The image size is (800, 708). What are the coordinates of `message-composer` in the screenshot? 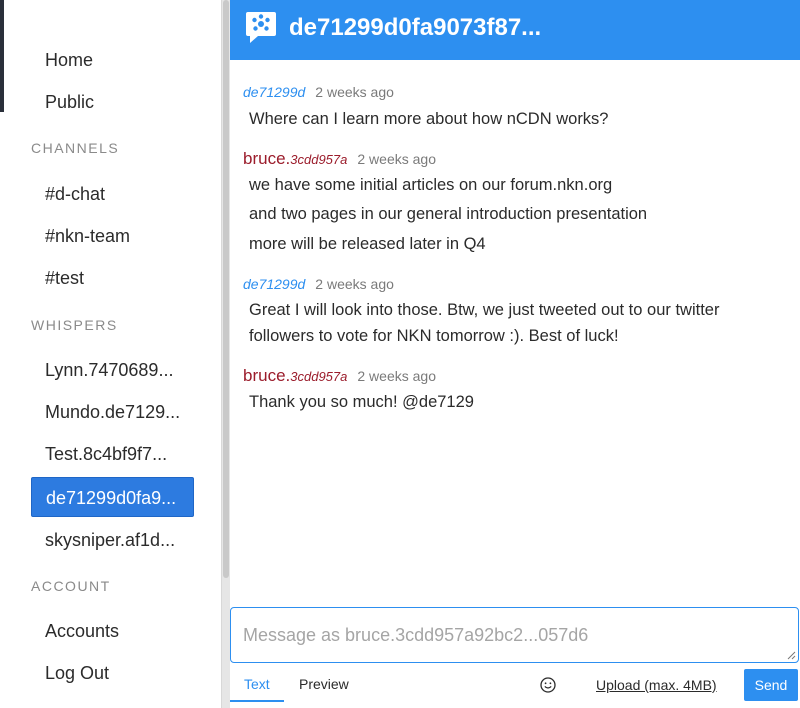 It's located at (514, 635).